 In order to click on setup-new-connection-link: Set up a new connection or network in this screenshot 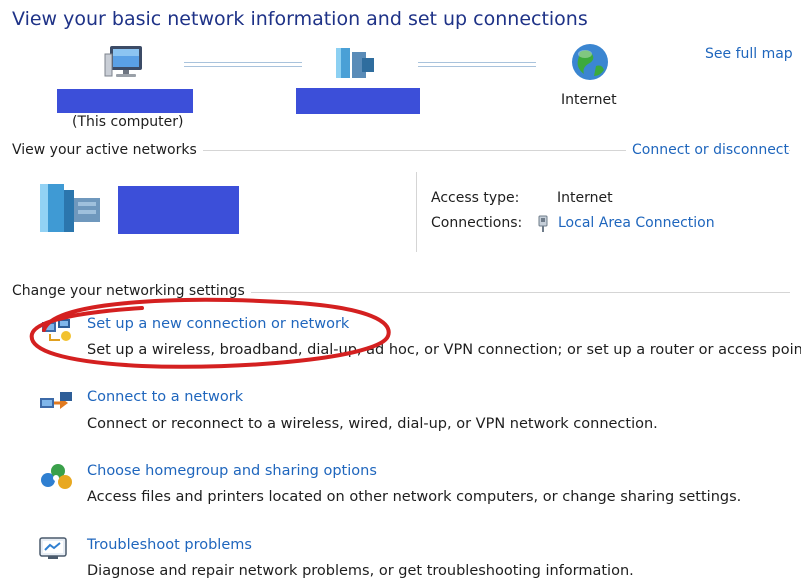, I will do `click(218, 324)`.